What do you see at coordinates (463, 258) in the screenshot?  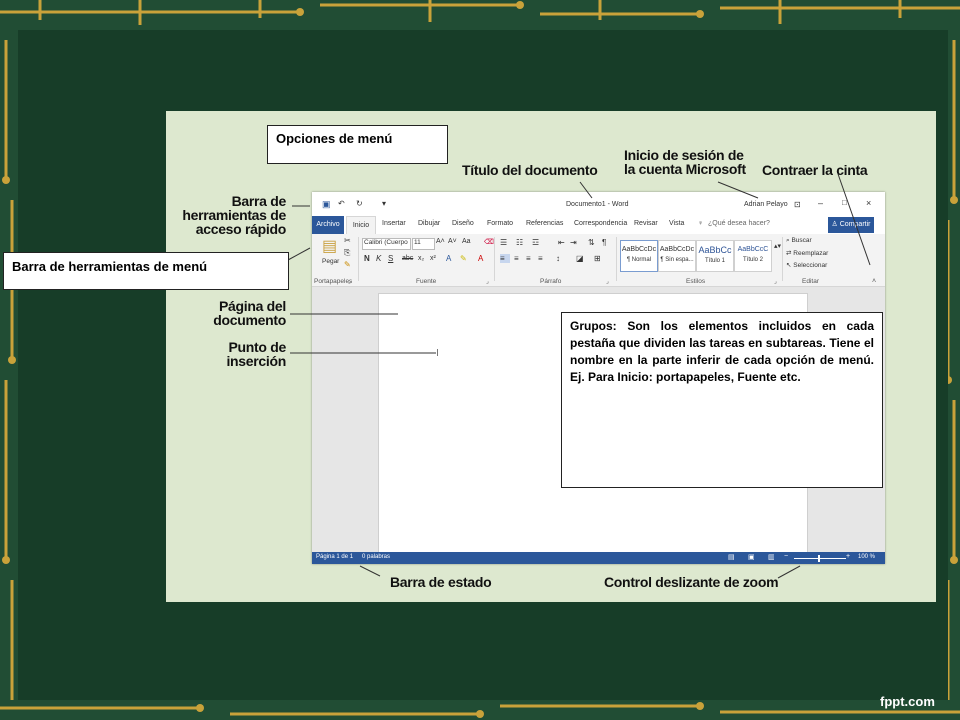 I see `highlight-icon: ✎` at bounding box center [463, 258].